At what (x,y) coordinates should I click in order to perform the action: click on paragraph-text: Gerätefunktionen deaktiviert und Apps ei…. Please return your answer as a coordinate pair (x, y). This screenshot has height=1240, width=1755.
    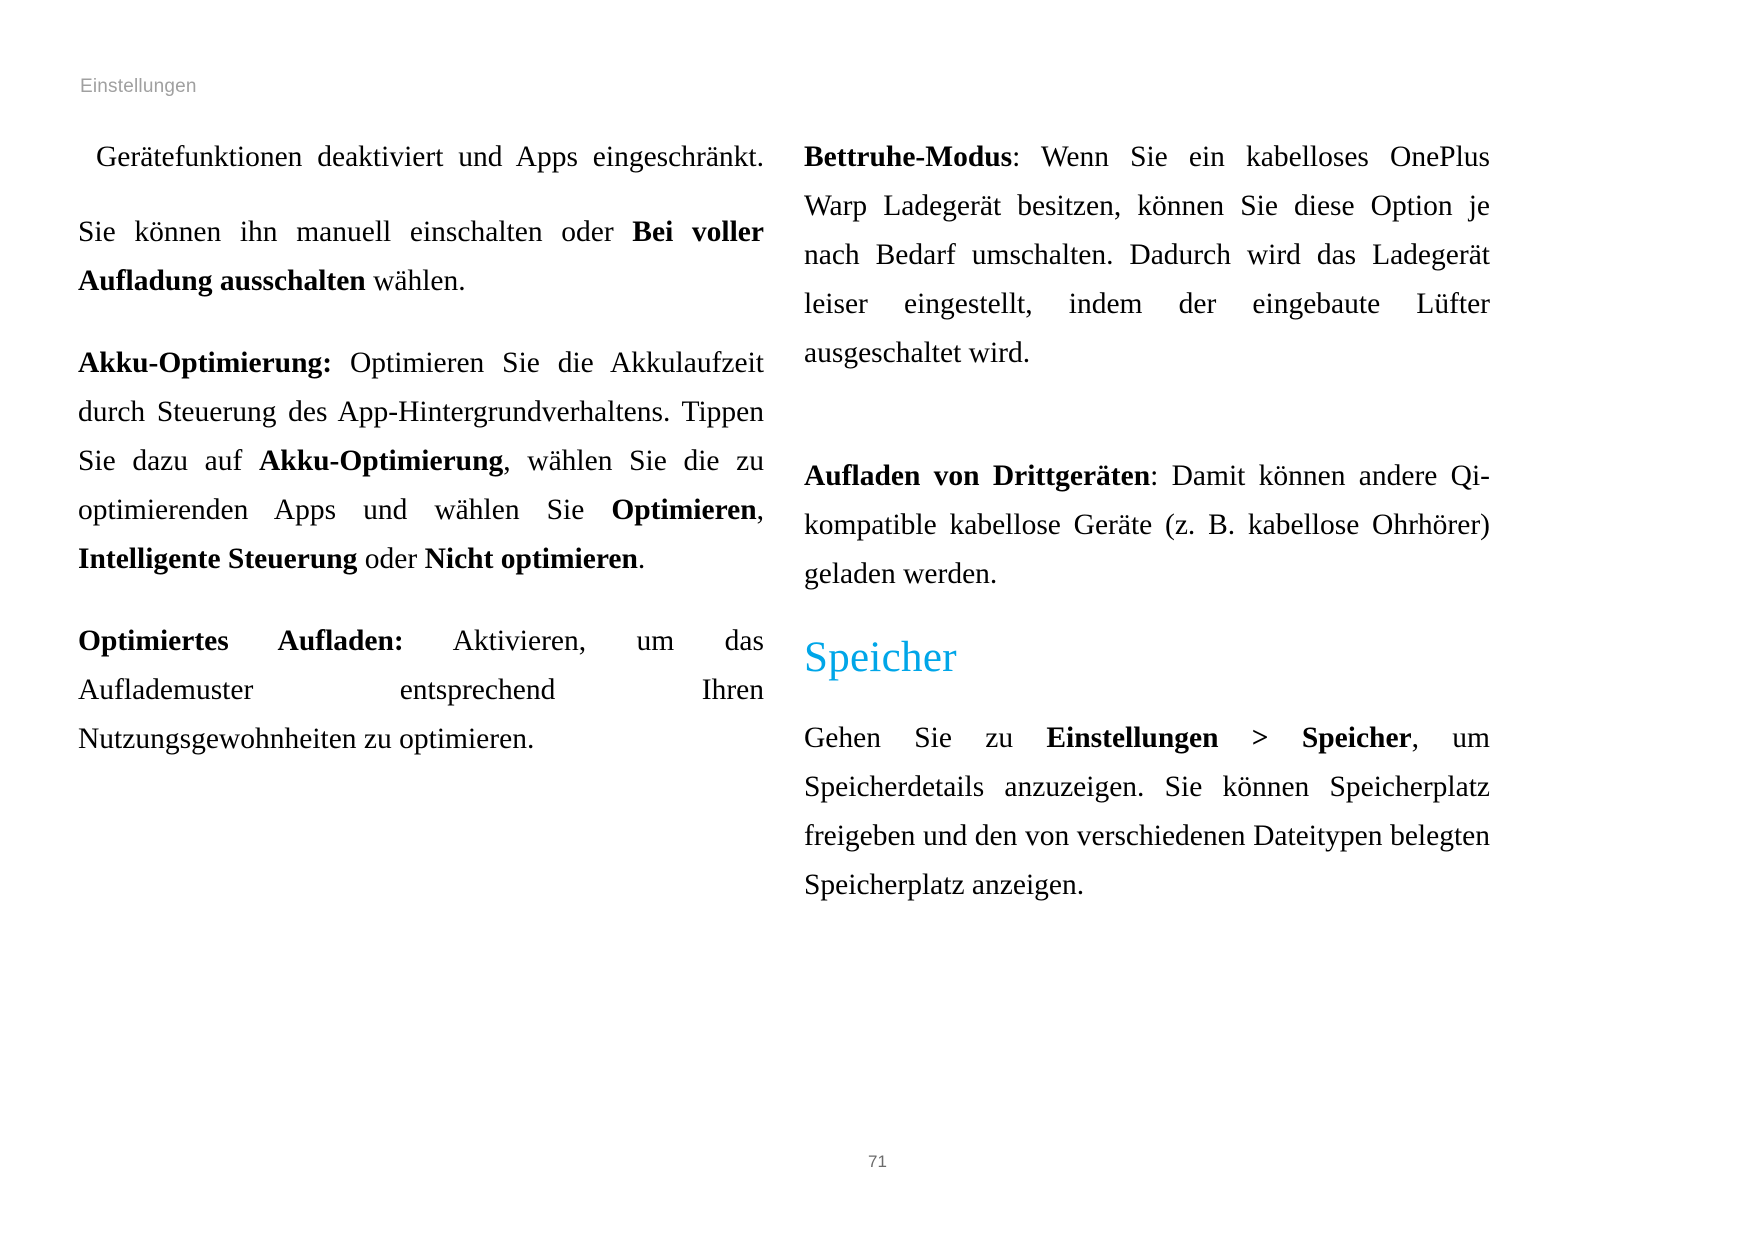
    Looking at the image, I should click on (430, 157).